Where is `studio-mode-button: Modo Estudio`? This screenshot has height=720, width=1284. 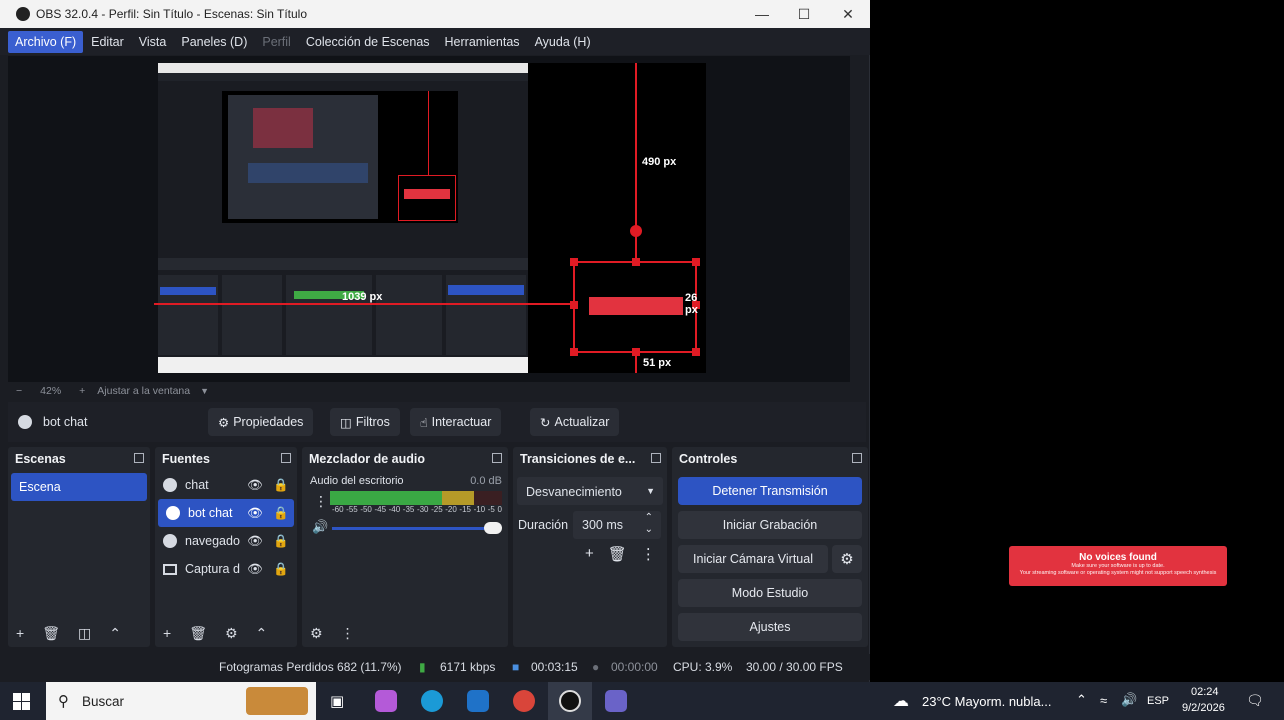
studio-mode-button: Modo Estudio is located at coordinates (770, 593).